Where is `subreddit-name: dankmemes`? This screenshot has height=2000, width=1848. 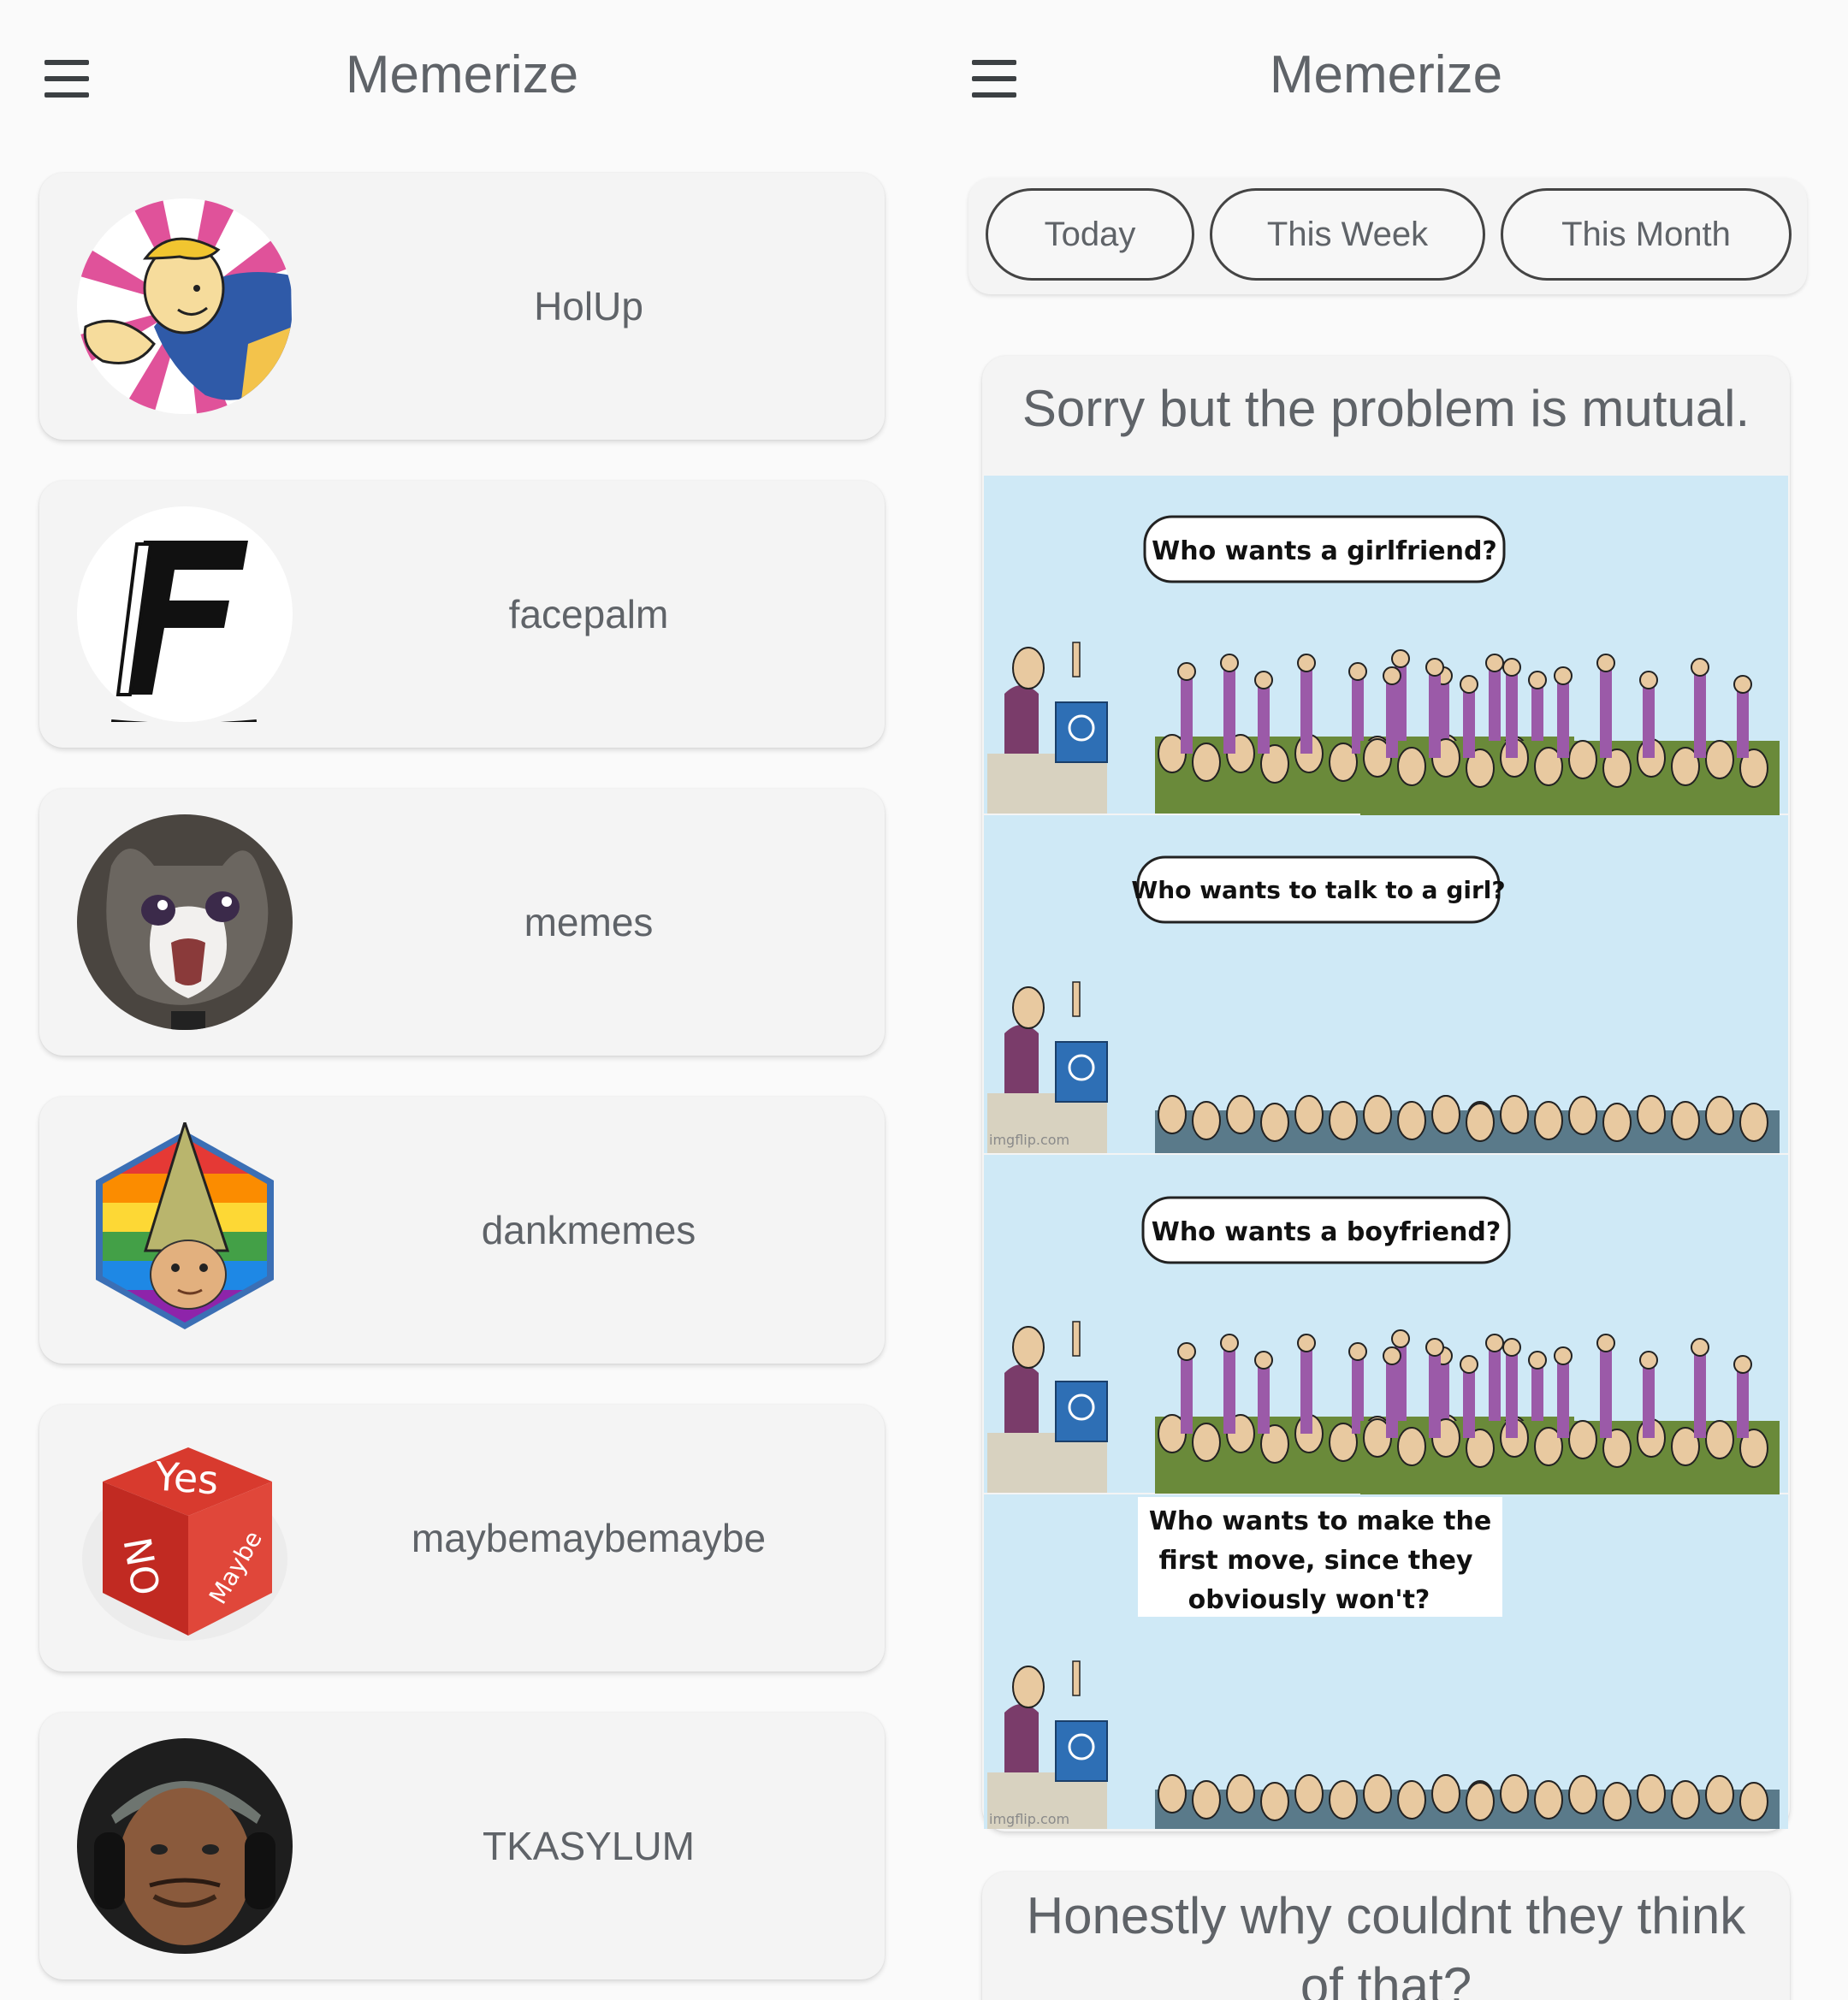
subreddit-name: dankmemes is located at coordinates (588, 1230).